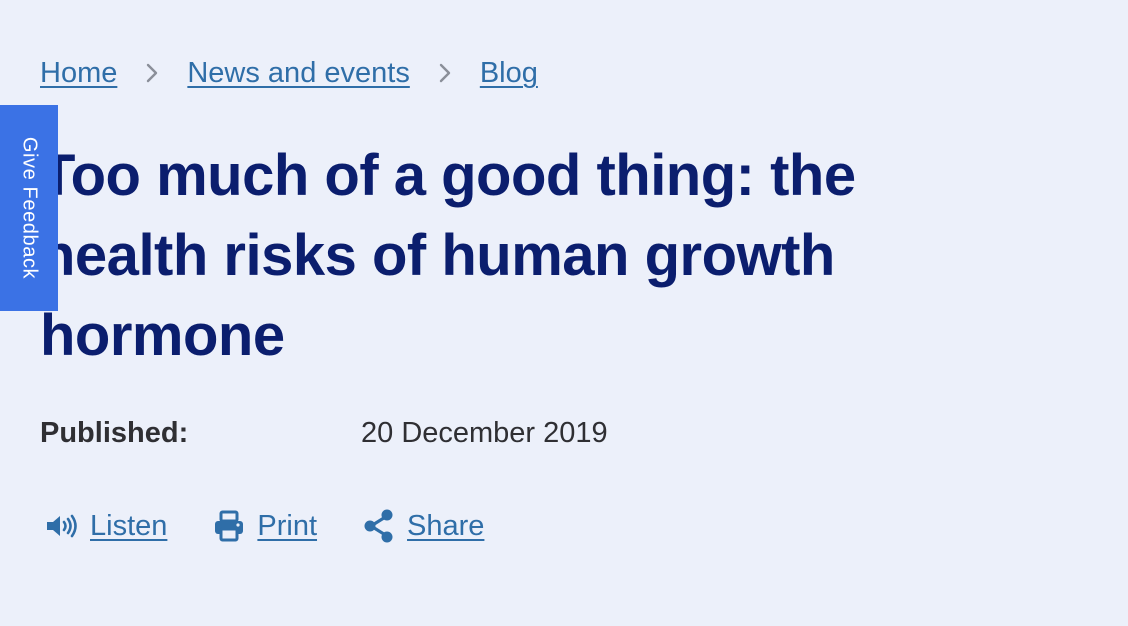  I want to click on speaker-icon, so click(62, 526).